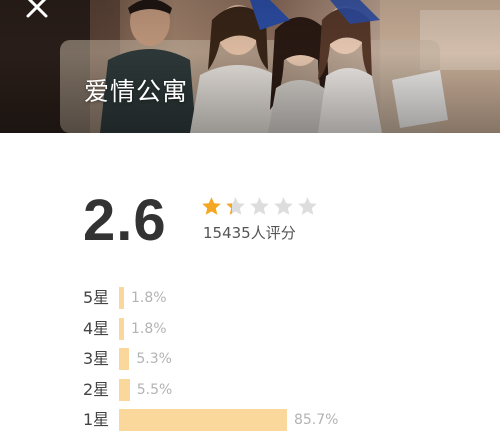 The height and width of the screenshot is (448, 500). What do you see at coordinates (96, 389) in the screenshot?
I see `distribution-label: 2星` at bounding box center [96, 389].